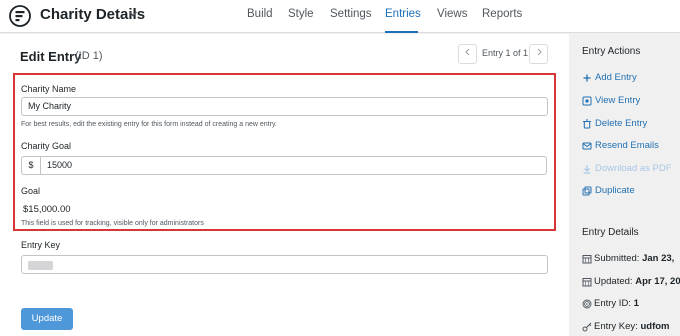 The image size is (680, 336). What do you see at coordinates (89, 56) in the screenshot?
I see `entry-id-label: (ID 1)` at bounding box center [89, 56].